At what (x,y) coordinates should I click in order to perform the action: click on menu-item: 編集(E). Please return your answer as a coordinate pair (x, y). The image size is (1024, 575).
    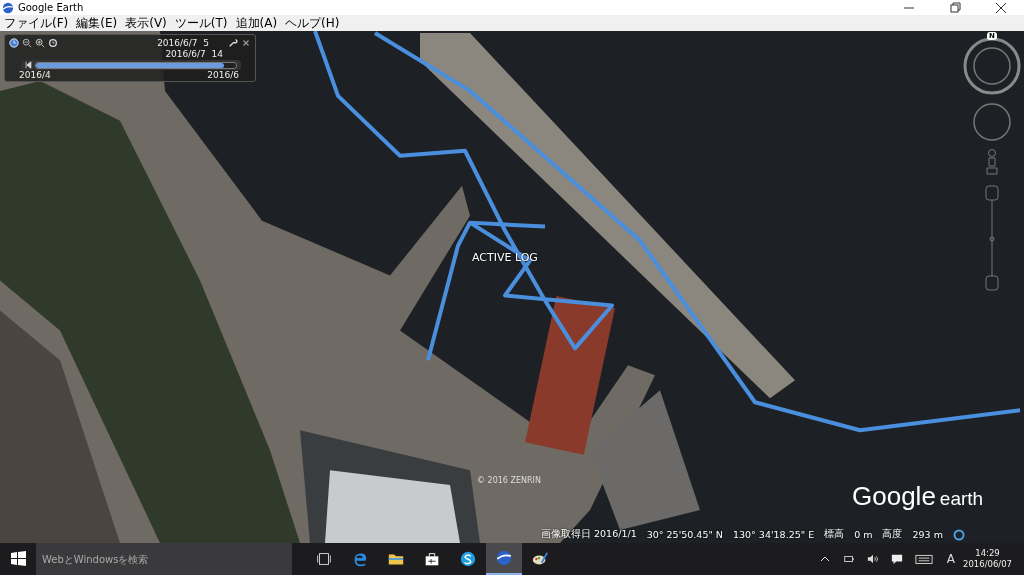
    Looking at the image, I should click on (97, 23).